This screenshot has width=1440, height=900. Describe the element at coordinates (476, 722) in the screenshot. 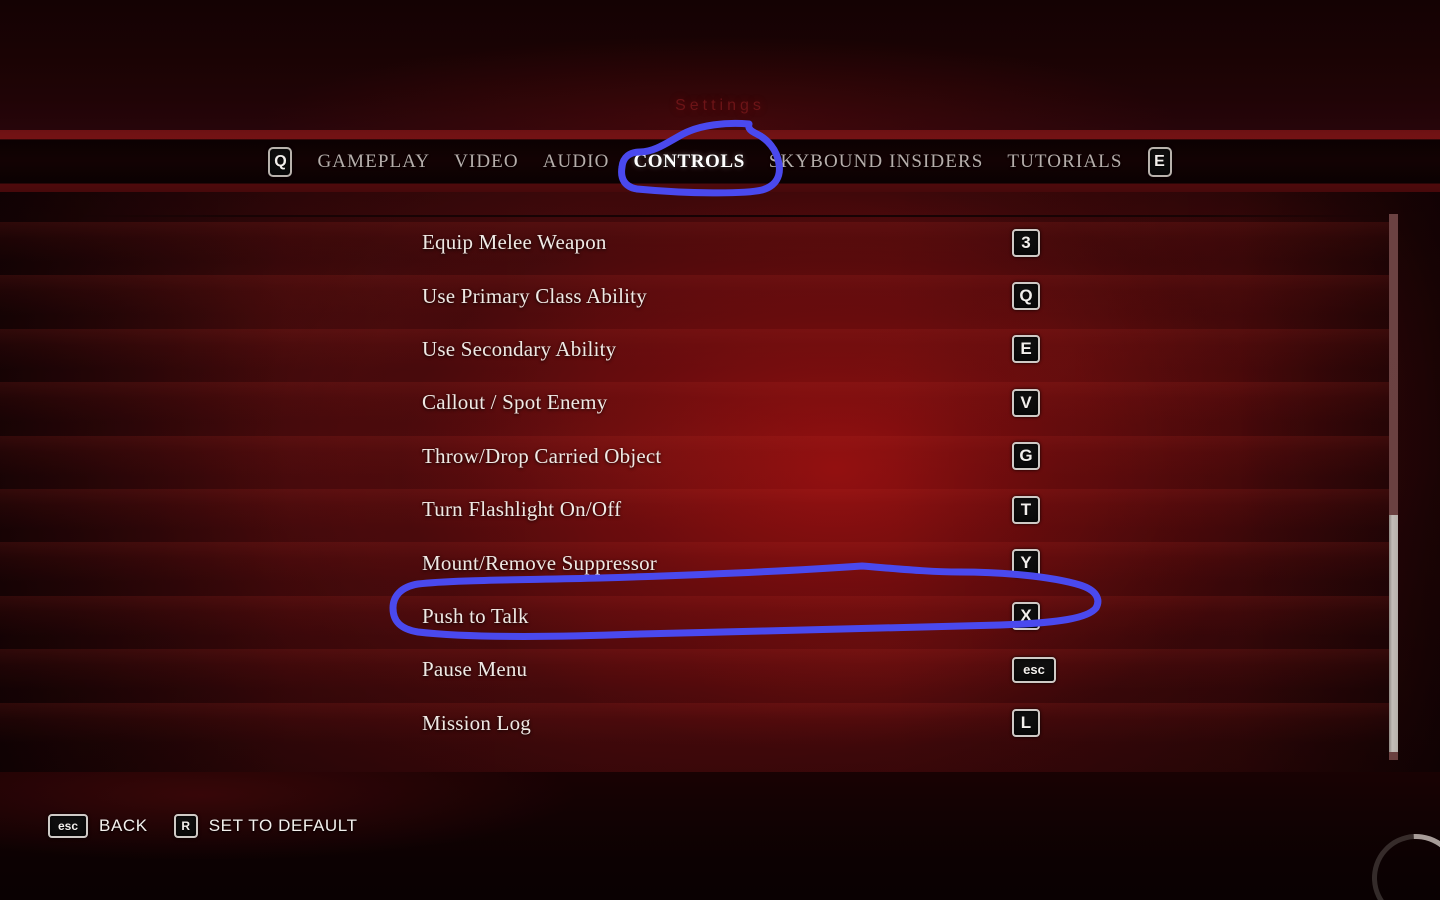

I see `binding-action-label: Mission Log` at that location.